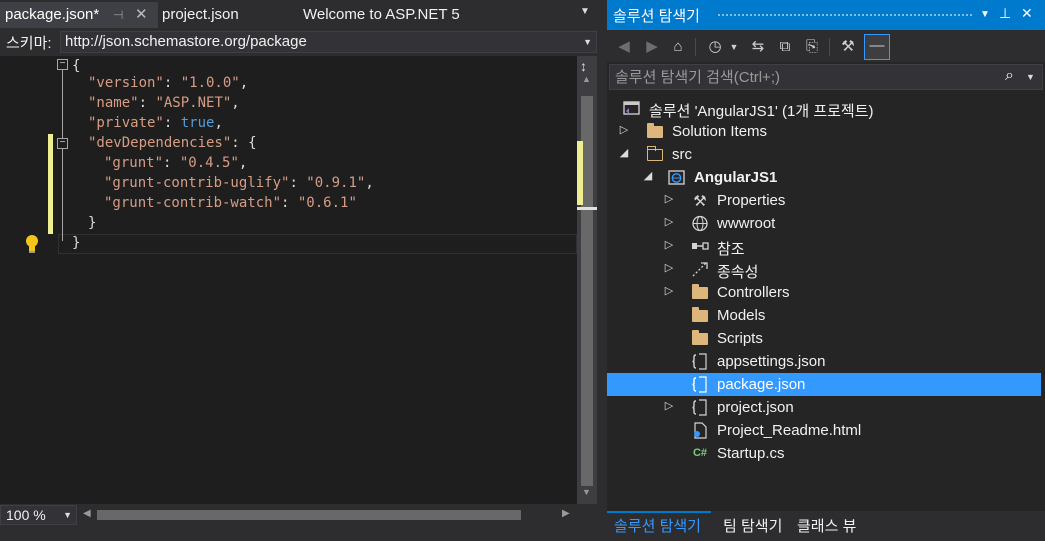 The height and width of the screenshot is (541, 1045). I want to click on scroll-left-icon: ◀, so click(87, 513).